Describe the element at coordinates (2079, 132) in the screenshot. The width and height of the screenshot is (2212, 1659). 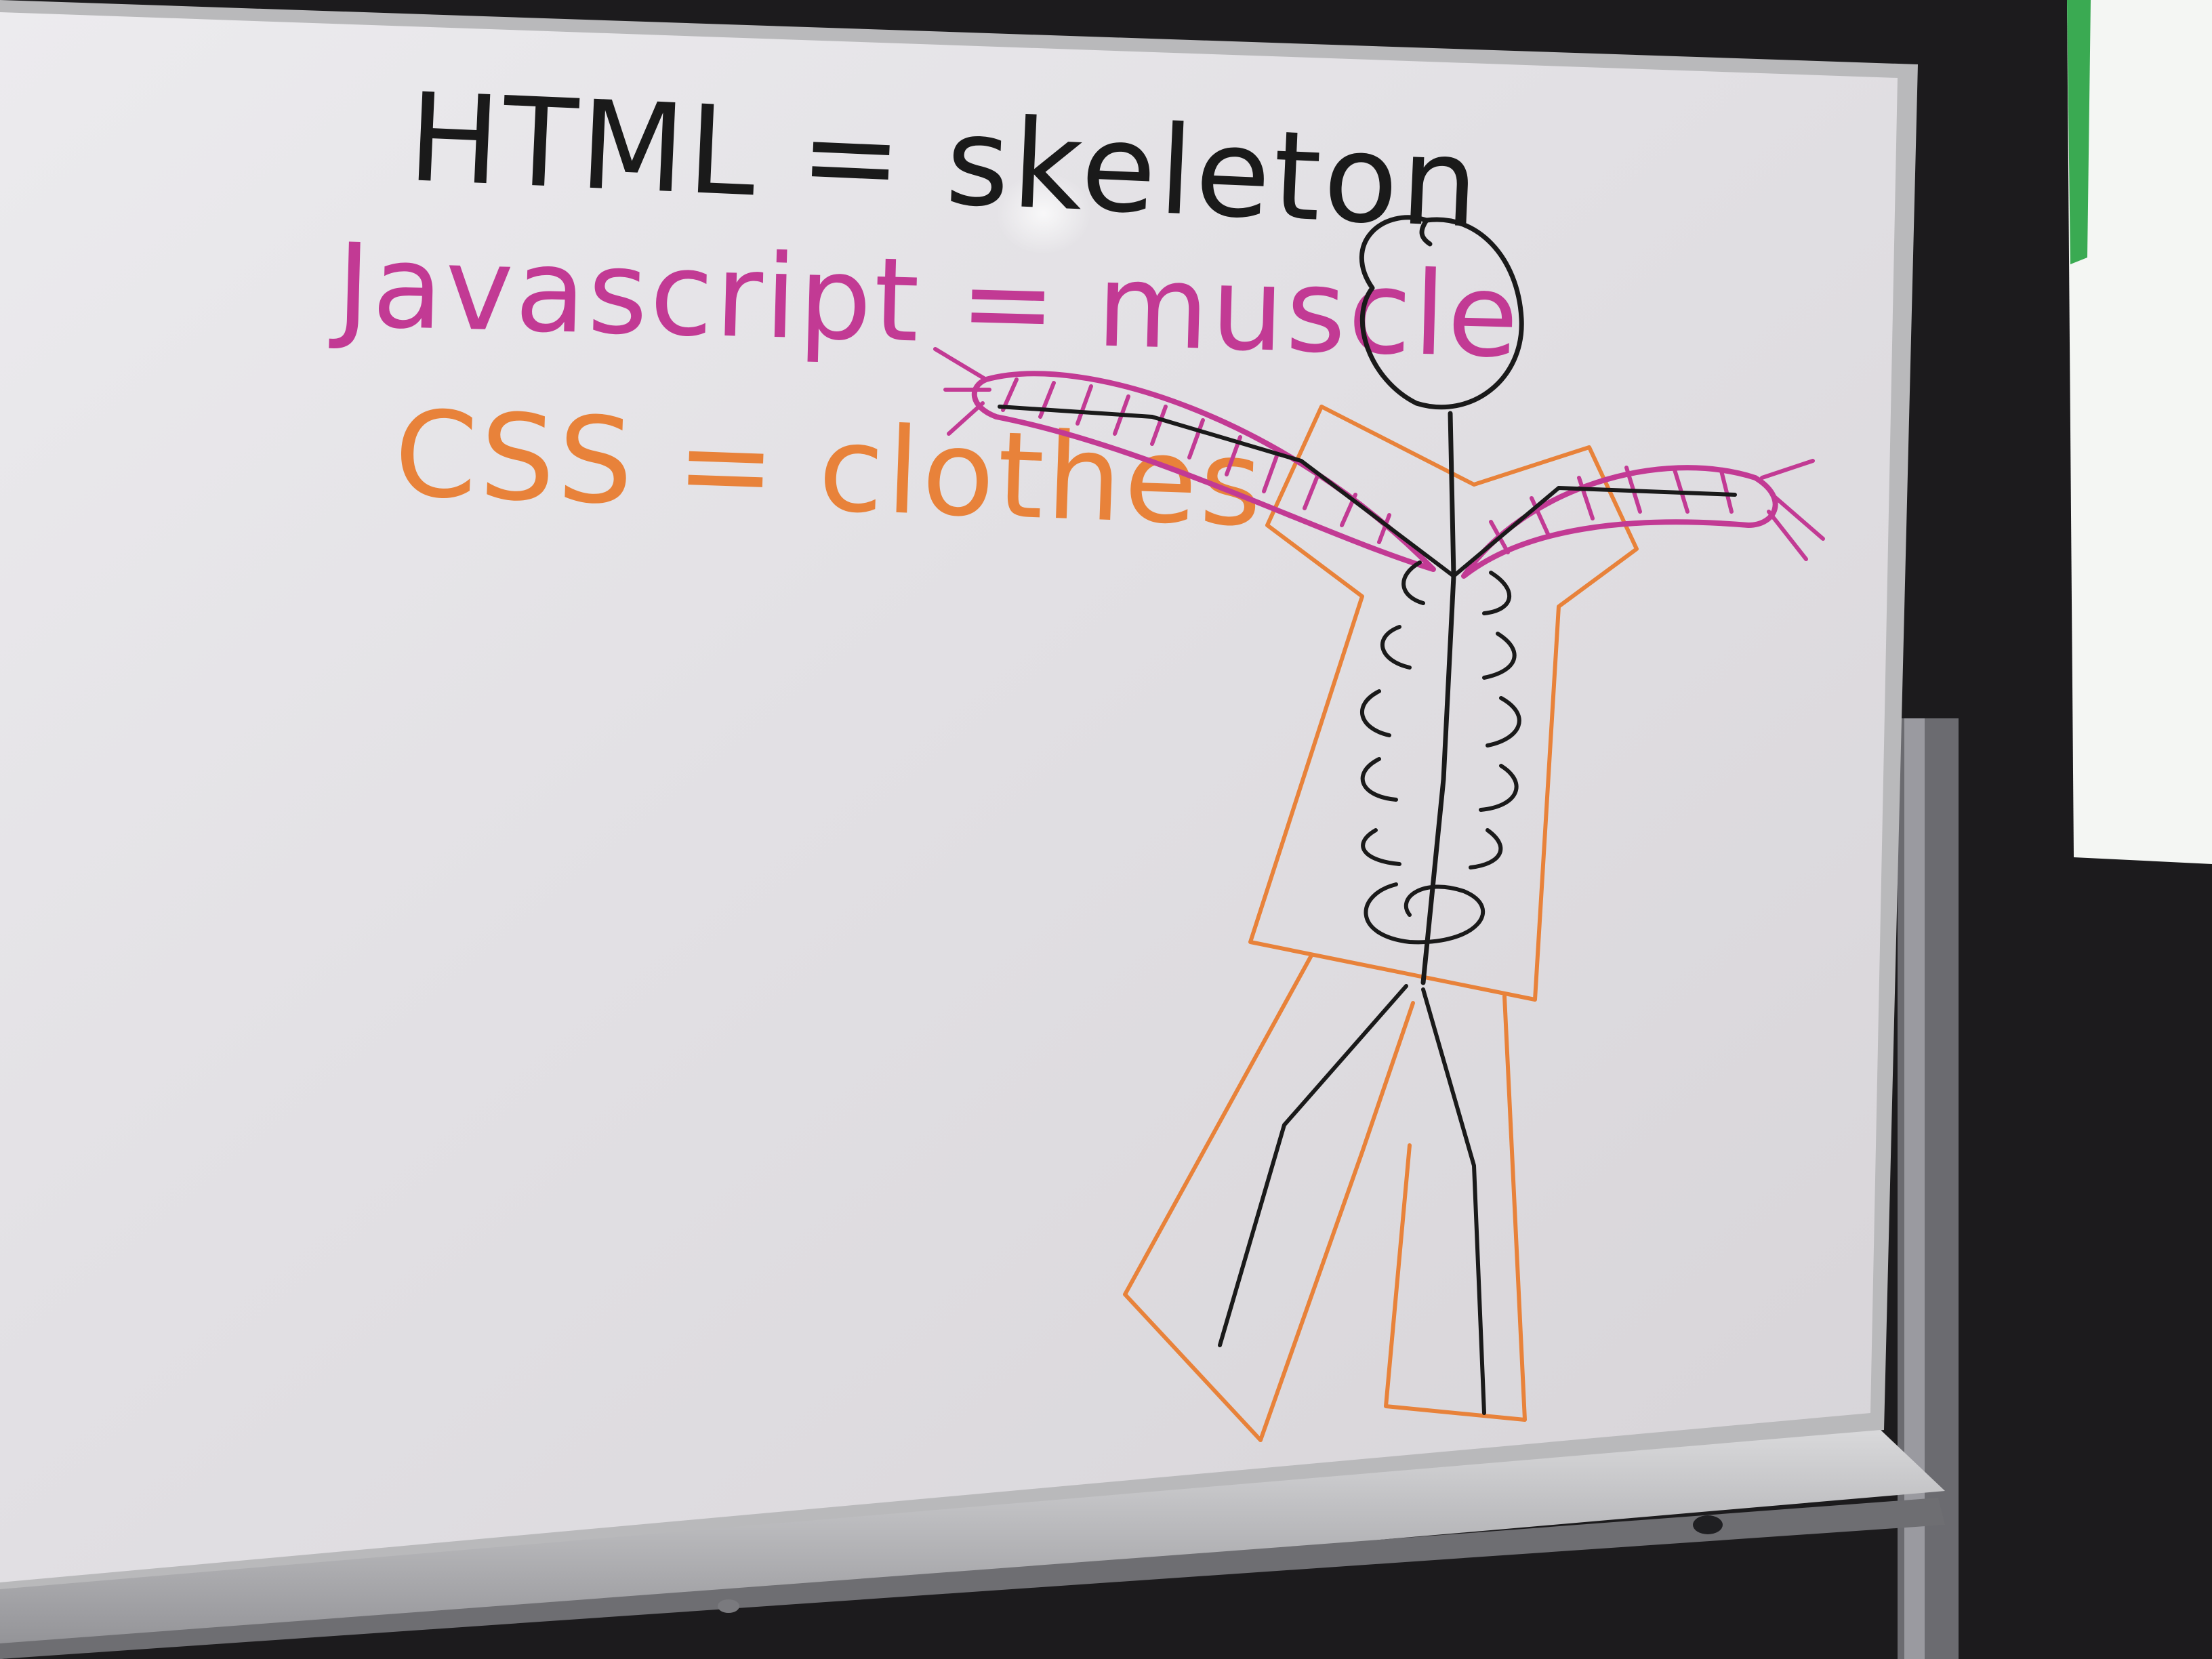
I see `projector-screen-accent` at that location.